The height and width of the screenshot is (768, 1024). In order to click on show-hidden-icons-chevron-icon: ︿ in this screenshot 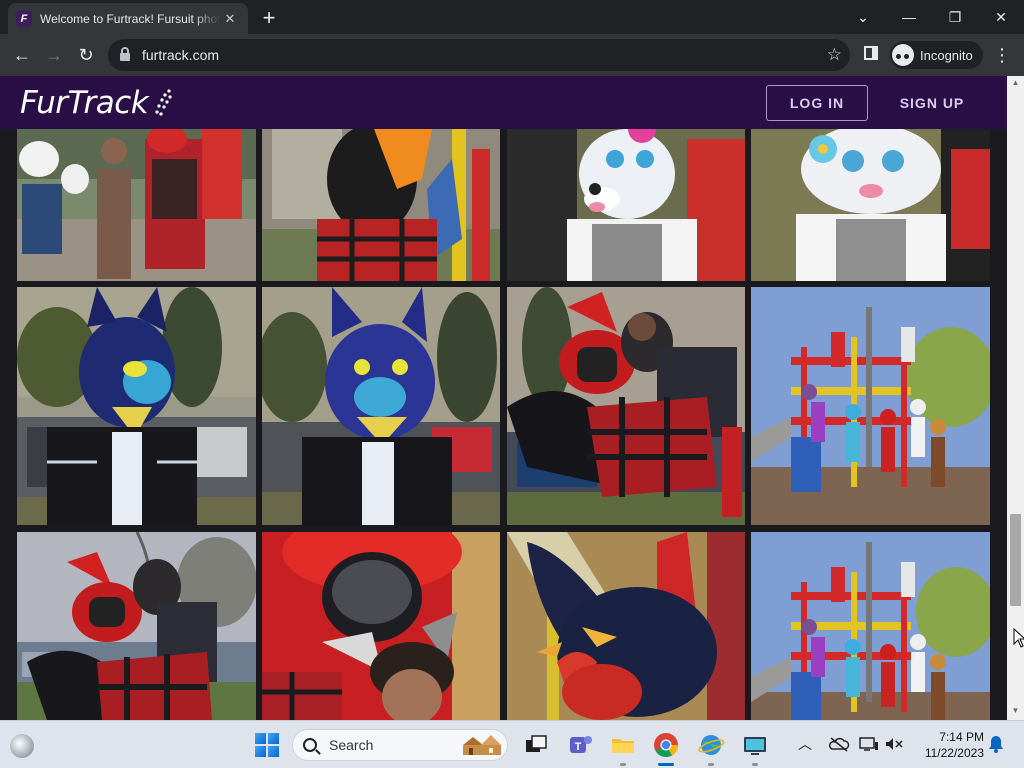, I will do `click(805, 744)`.